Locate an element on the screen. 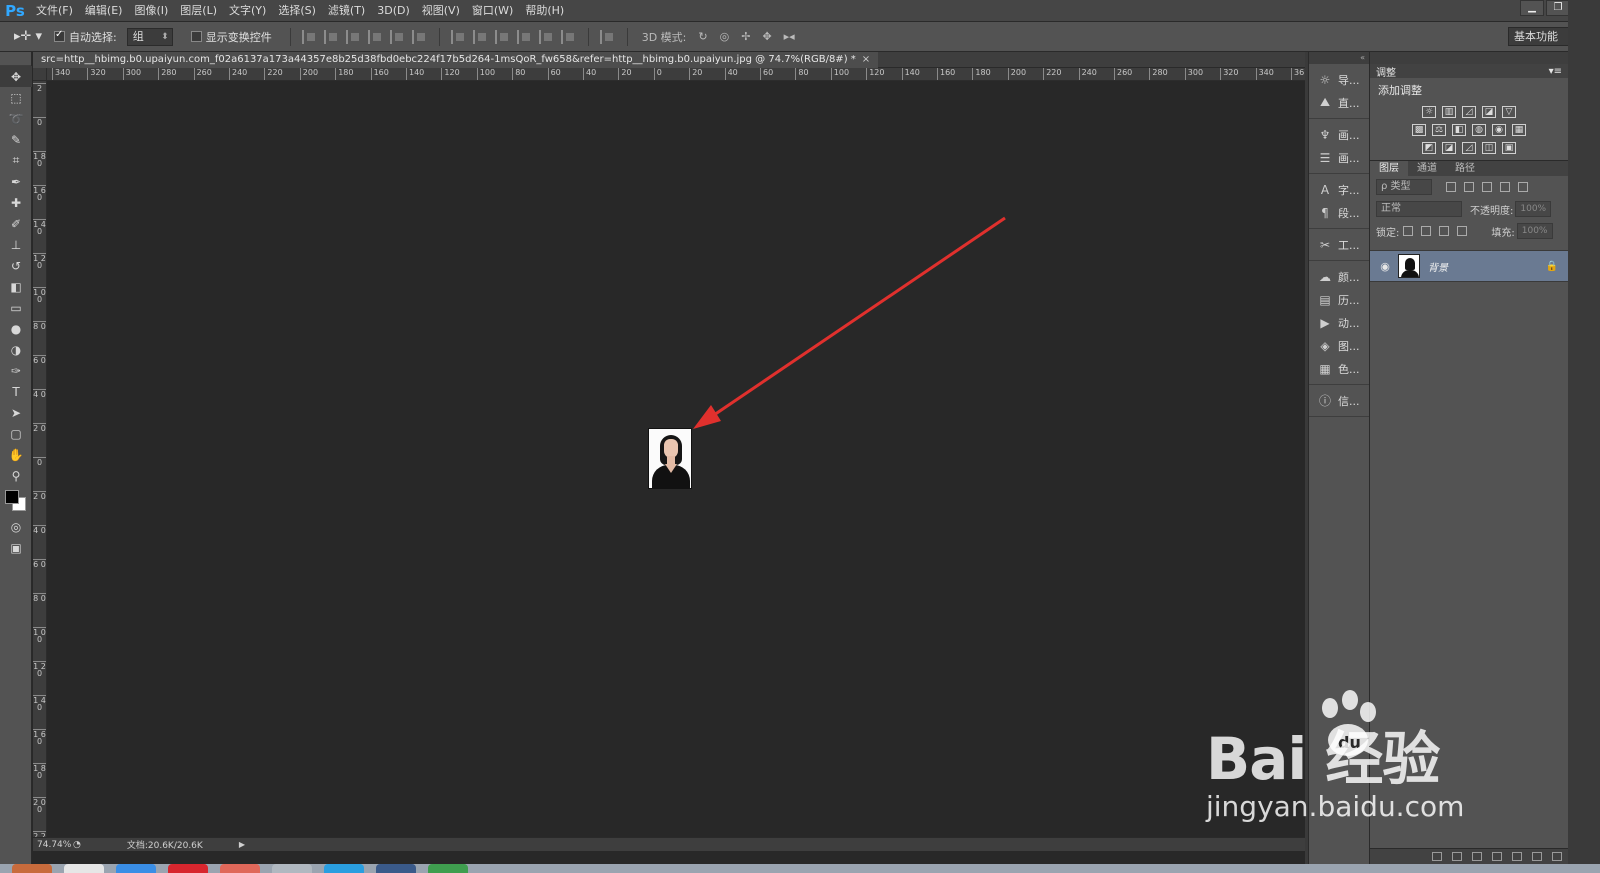  distribute-bottom-icon is located at coordinates (502, 36).